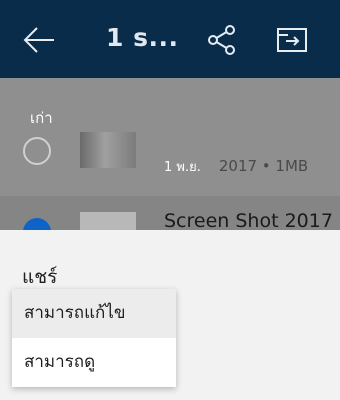 This screenshot has height=400, width=340. What do you see at coordinates (41, 118) in the screenshot?
I see `section-header: เก่า` at bounding box center [41, 118].